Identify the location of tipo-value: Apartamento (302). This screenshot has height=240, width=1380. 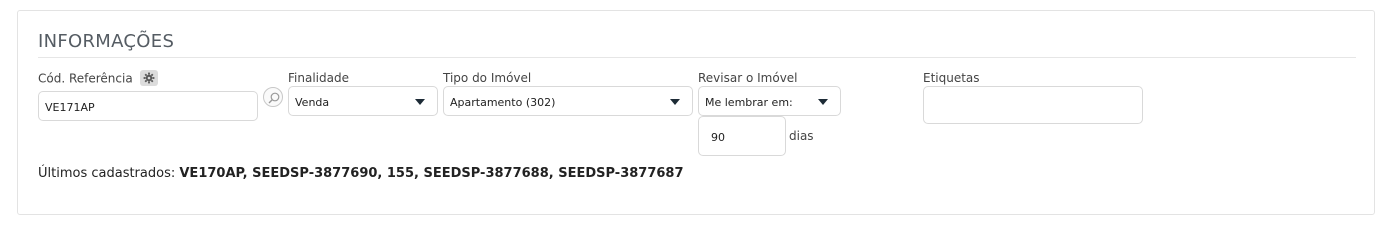
(503, 102).